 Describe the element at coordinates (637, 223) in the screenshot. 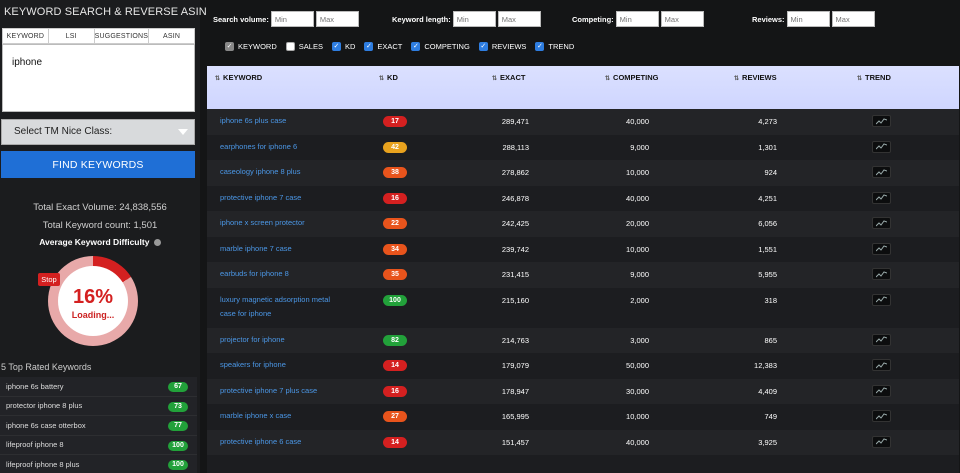

I see `competing-value: 20,000` at that location.